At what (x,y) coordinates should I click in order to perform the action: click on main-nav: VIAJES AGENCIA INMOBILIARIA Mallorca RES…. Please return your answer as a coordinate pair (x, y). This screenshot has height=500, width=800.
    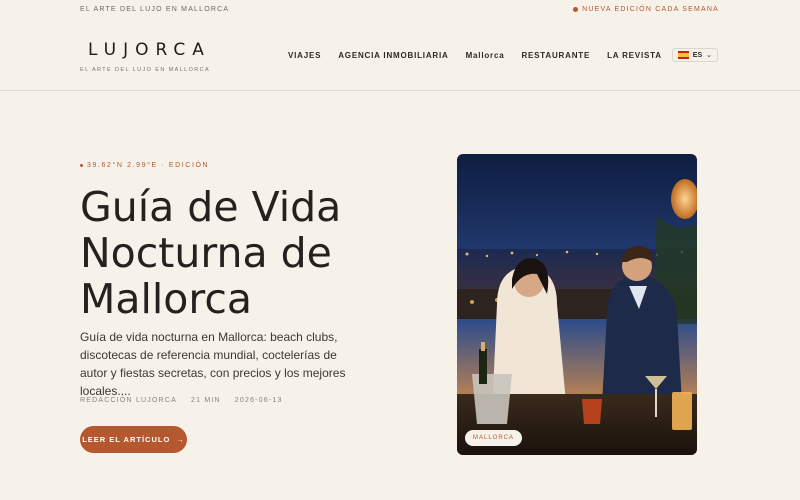
    Looking at the image, I should click on (503, 55).